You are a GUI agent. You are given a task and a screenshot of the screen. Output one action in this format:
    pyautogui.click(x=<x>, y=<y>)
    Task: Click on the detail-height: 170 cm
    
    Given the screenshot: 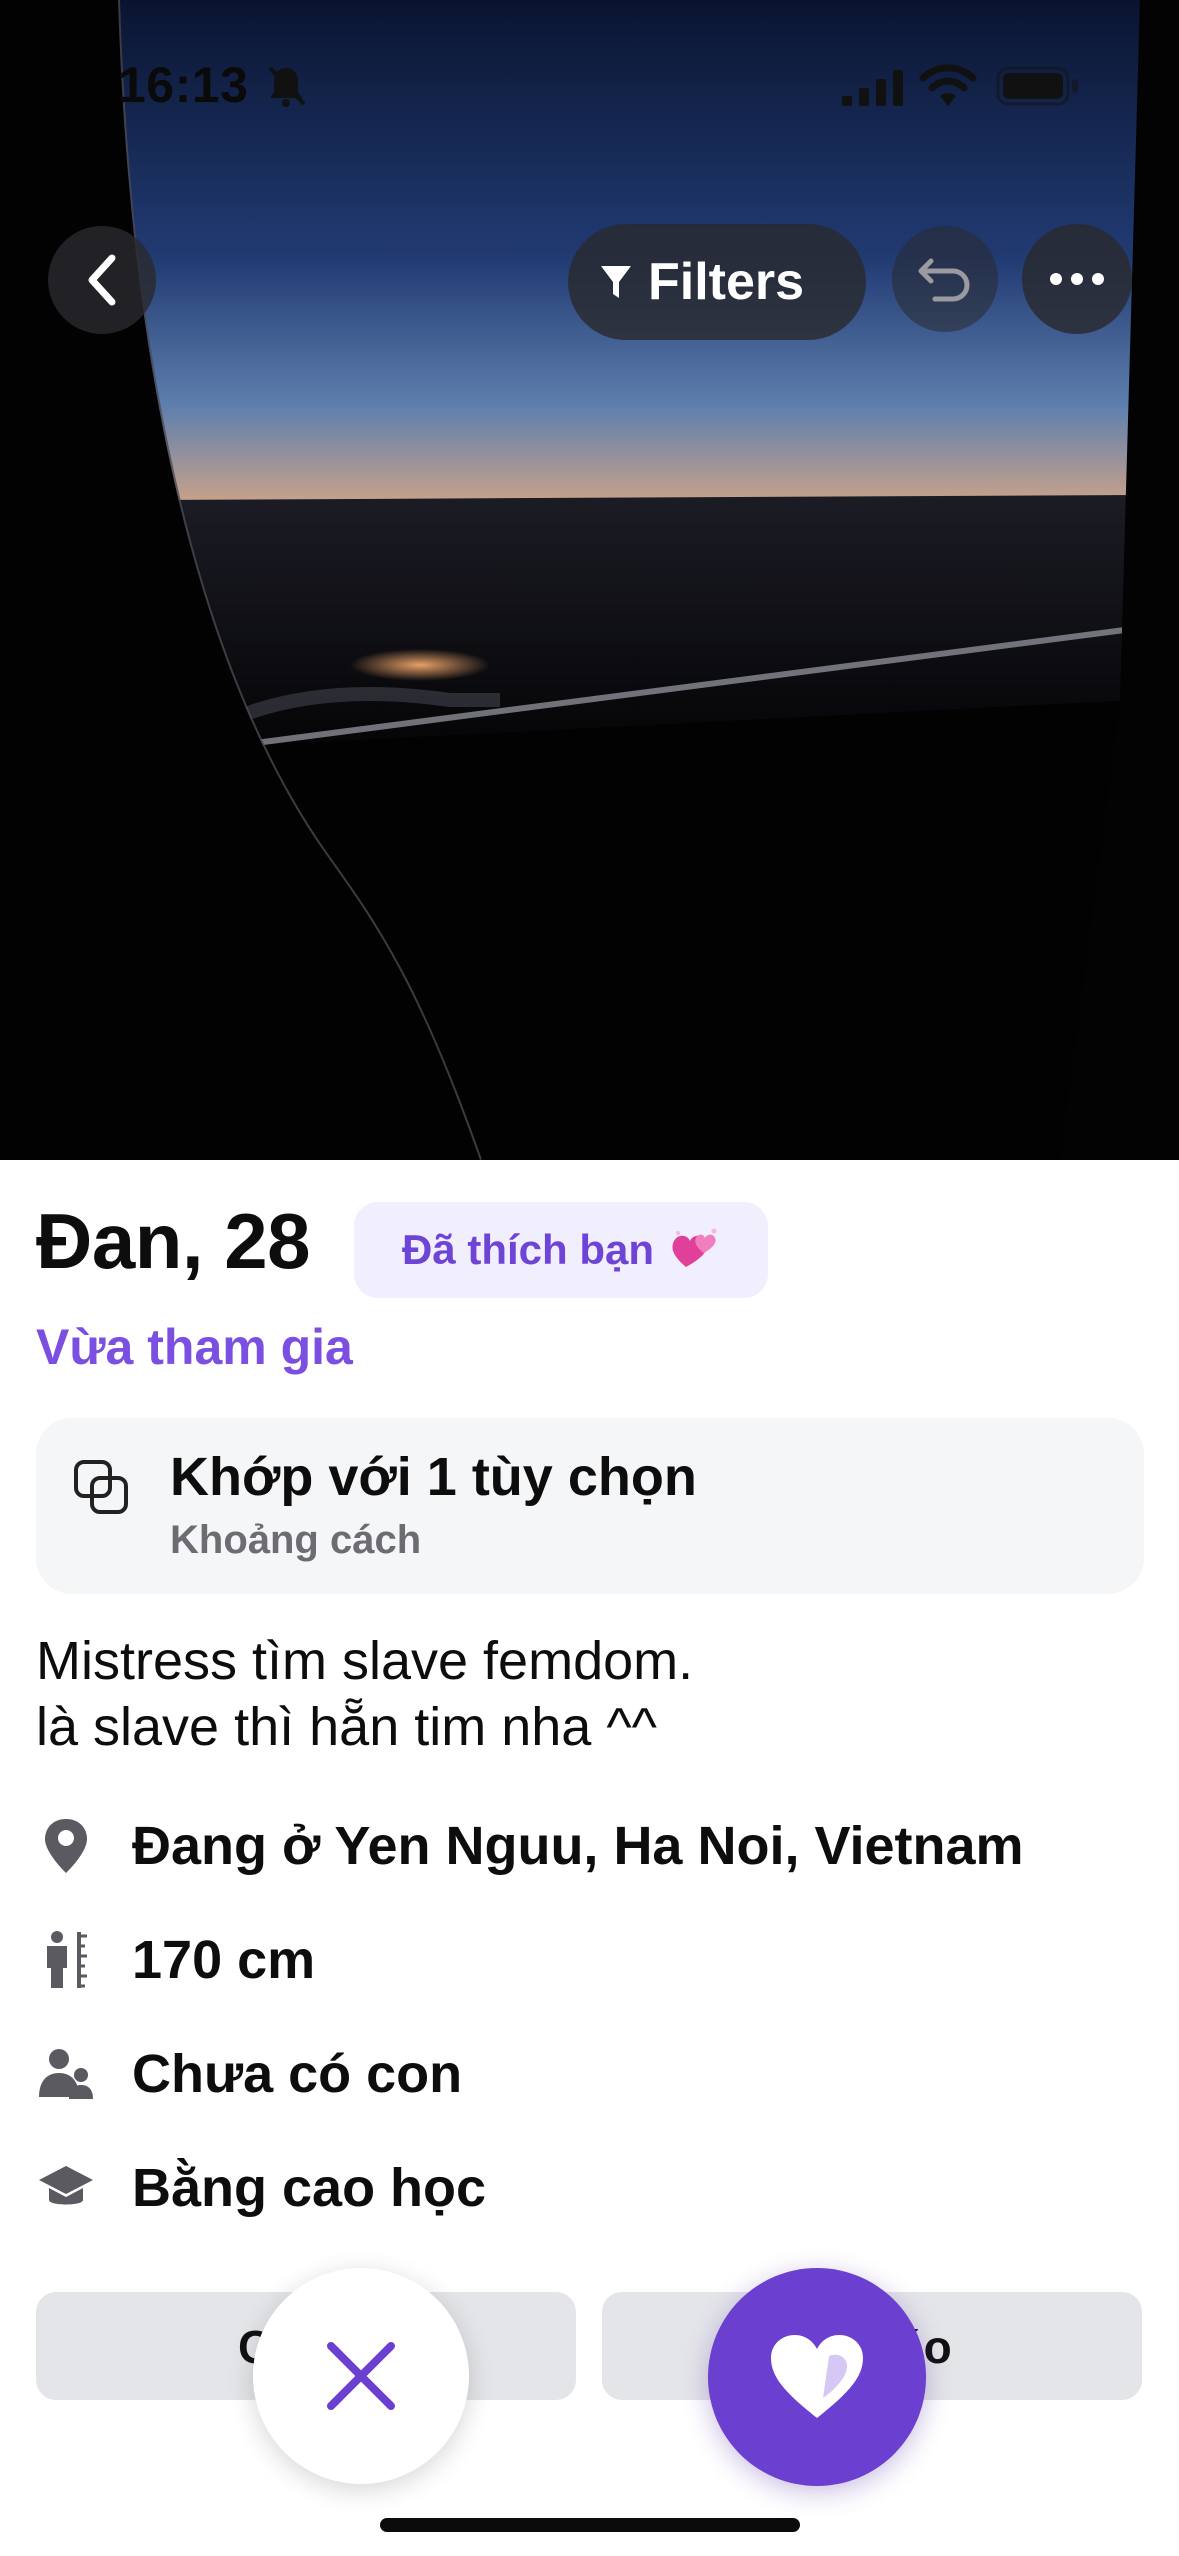 What is the action you would take?
    pyautogui.click(x=175, y=1960)
    